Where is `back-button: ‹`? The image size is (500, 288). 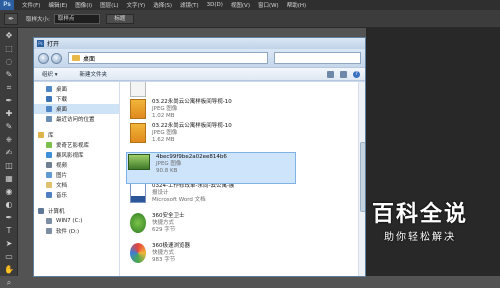
back-button: ‹ is located at coordinates (43, 58).